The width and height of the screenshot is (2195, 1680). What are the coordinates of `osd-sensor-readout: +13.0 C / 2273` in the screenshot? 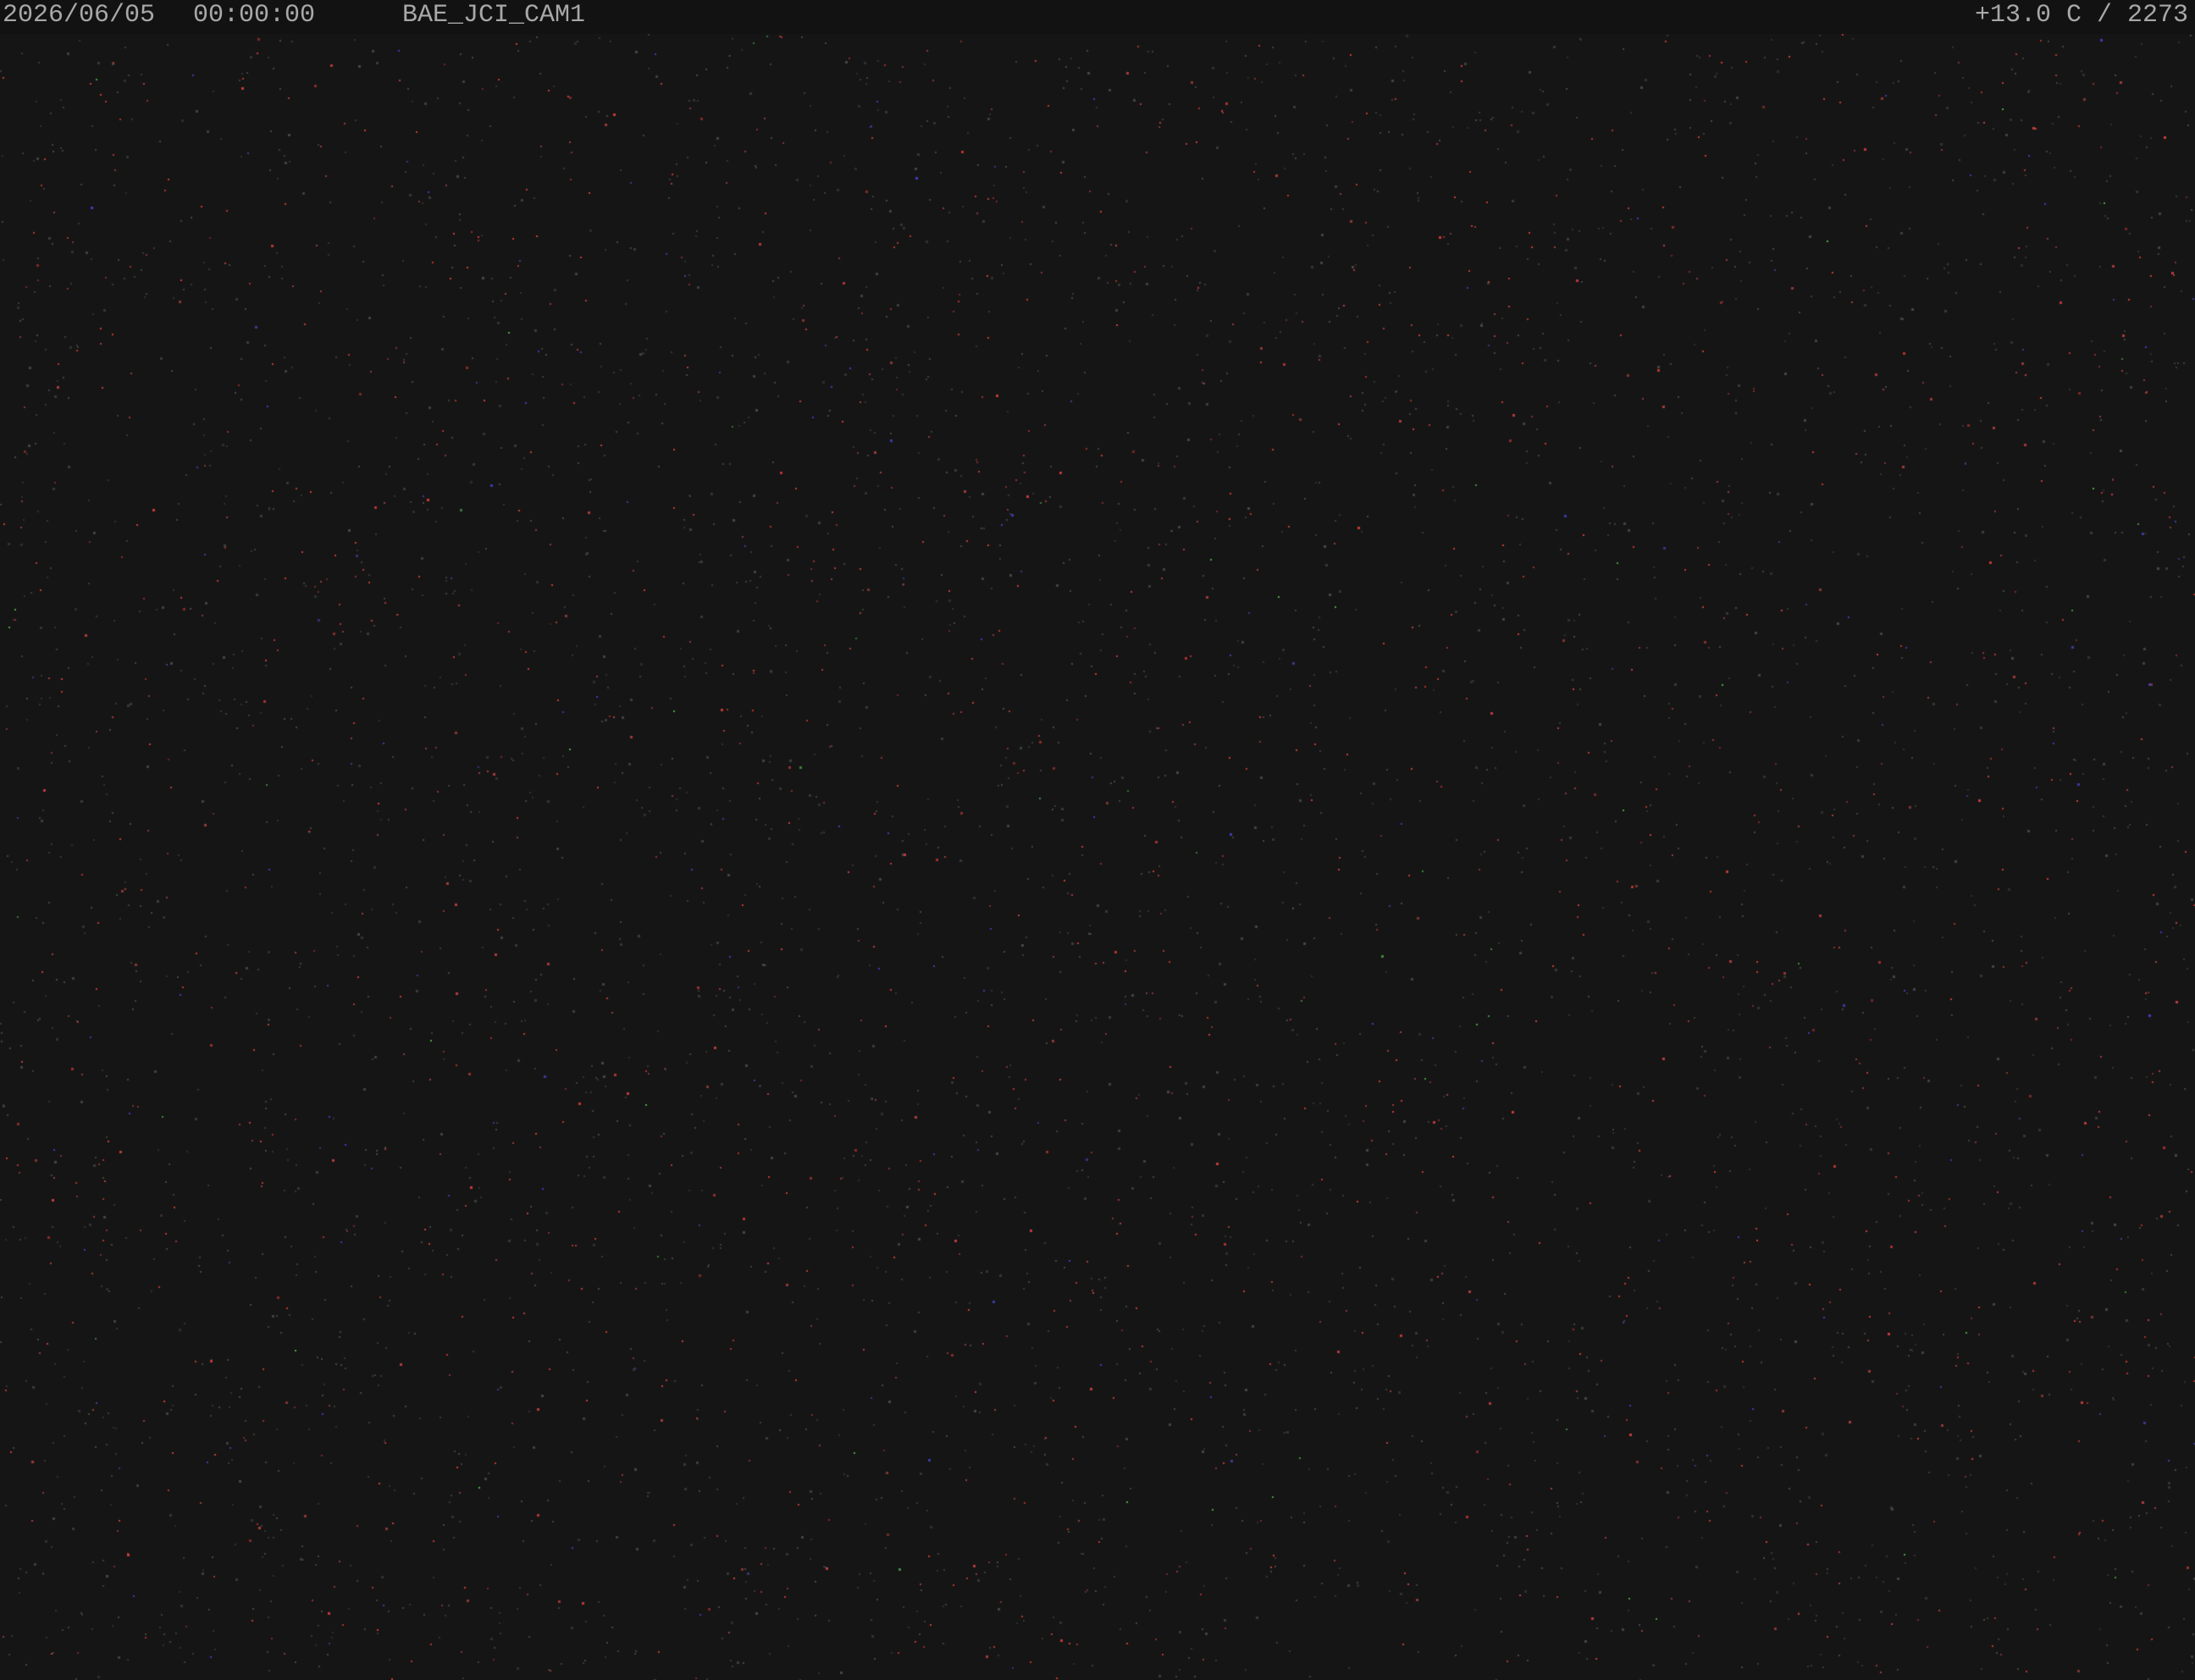 It's located at (2081, 15).